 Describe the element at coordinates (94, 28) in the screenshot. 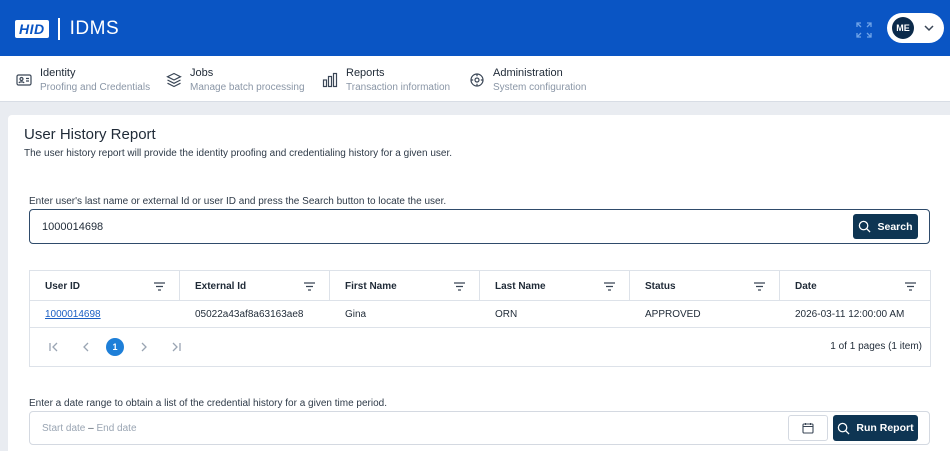

I see `app-name: IDMS` at that location.